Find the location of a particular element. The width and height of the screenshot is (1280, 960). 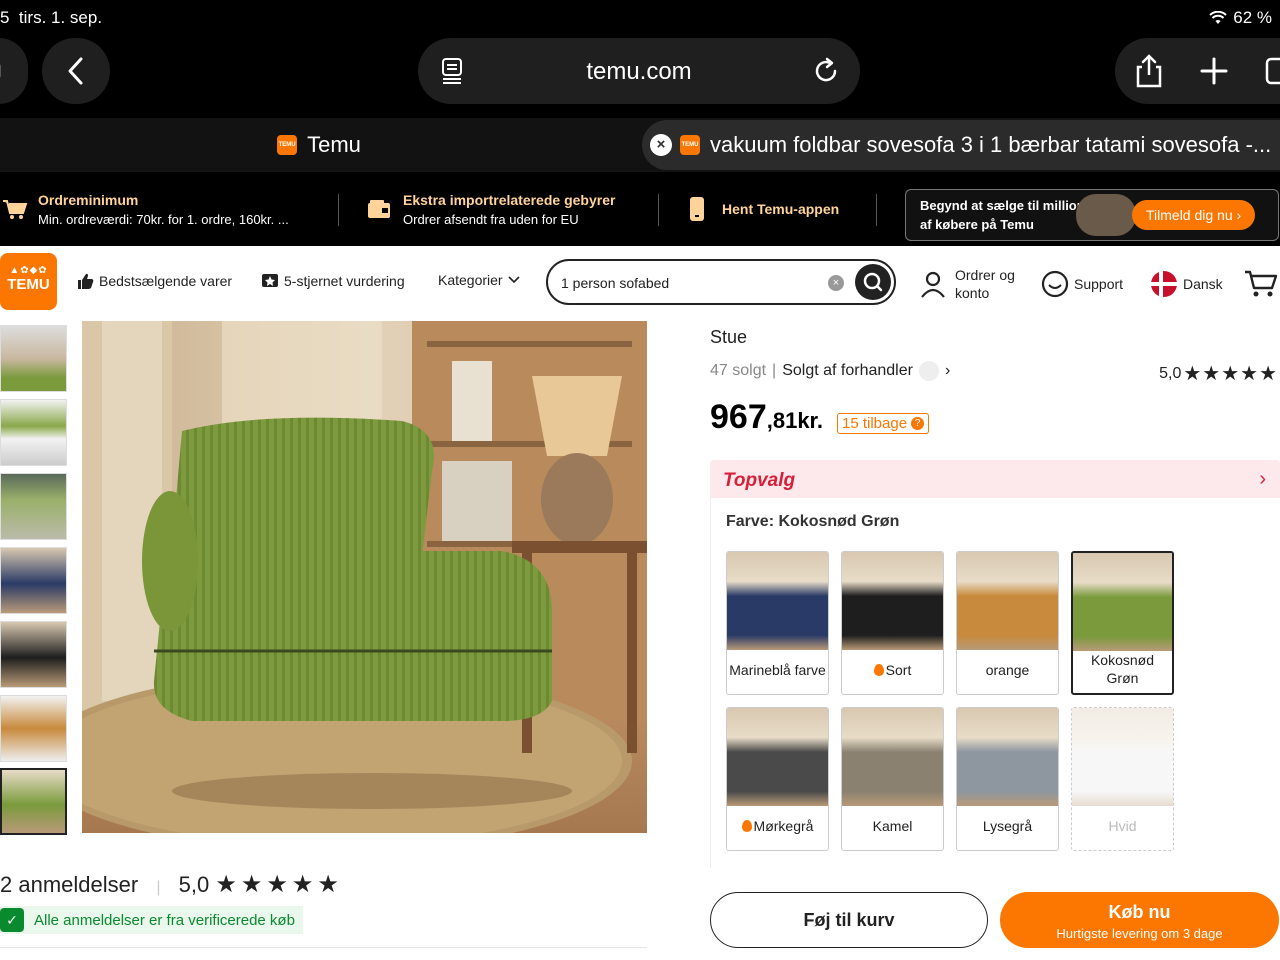

promo-app: Hent Temu-appen is located at coordinates (763, 209).